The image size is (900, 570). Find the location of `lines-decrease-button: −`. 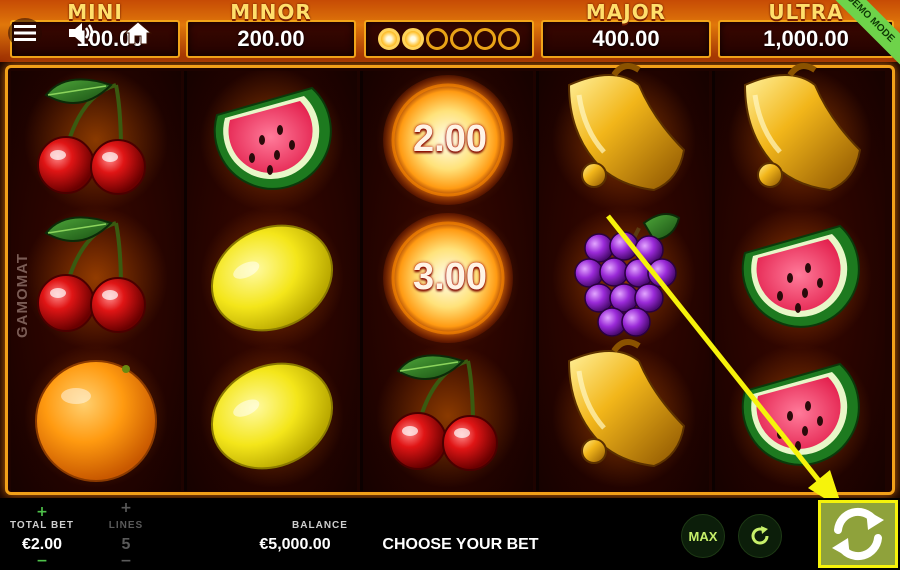

lines-decrease-button: − is located at coordinates (126, 561).